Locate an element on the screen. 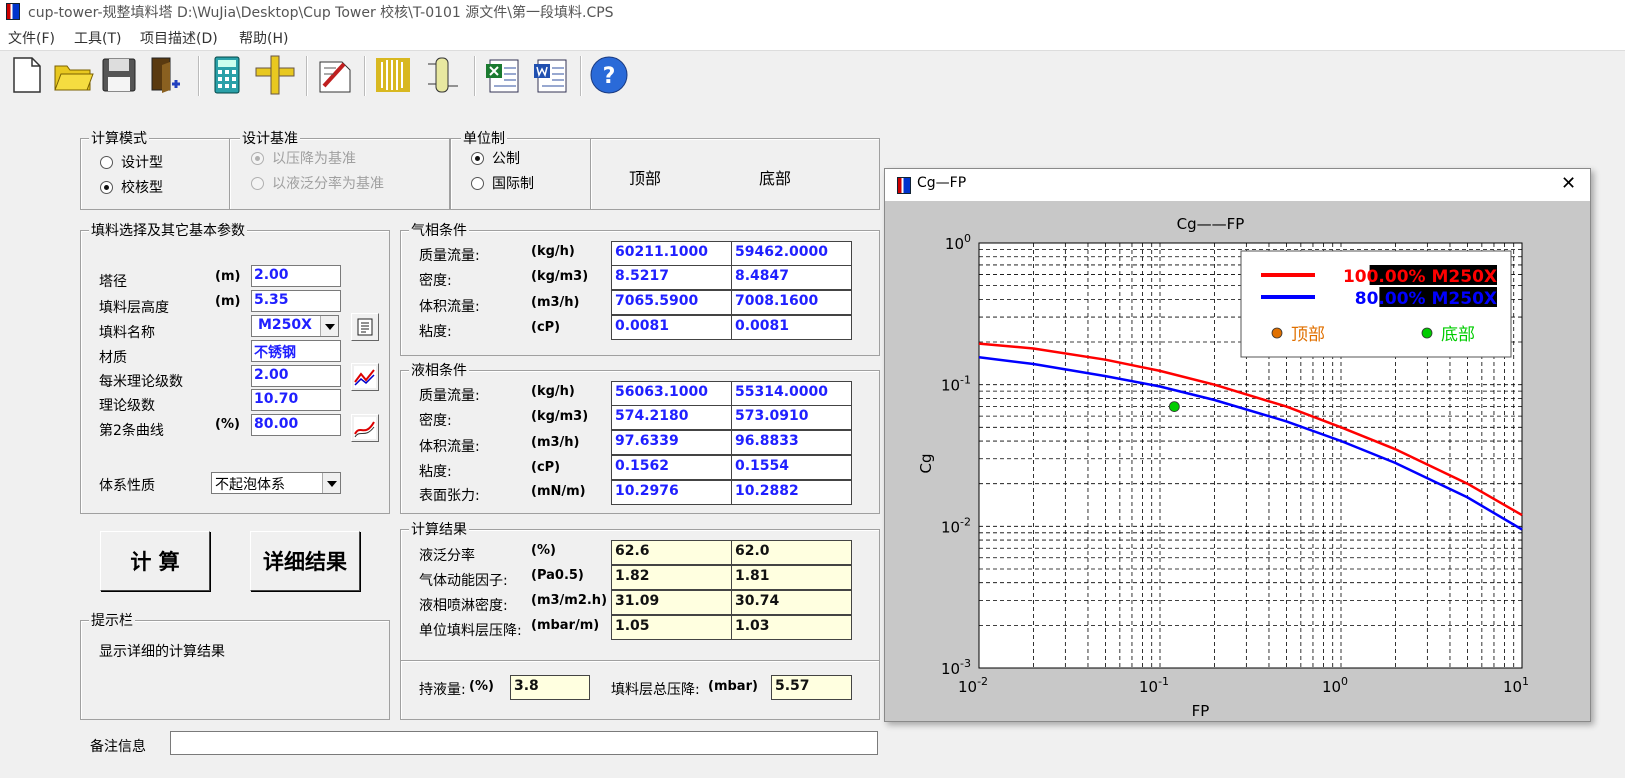  liquid-density-label: 密度: is located at coordinates (435, 421).